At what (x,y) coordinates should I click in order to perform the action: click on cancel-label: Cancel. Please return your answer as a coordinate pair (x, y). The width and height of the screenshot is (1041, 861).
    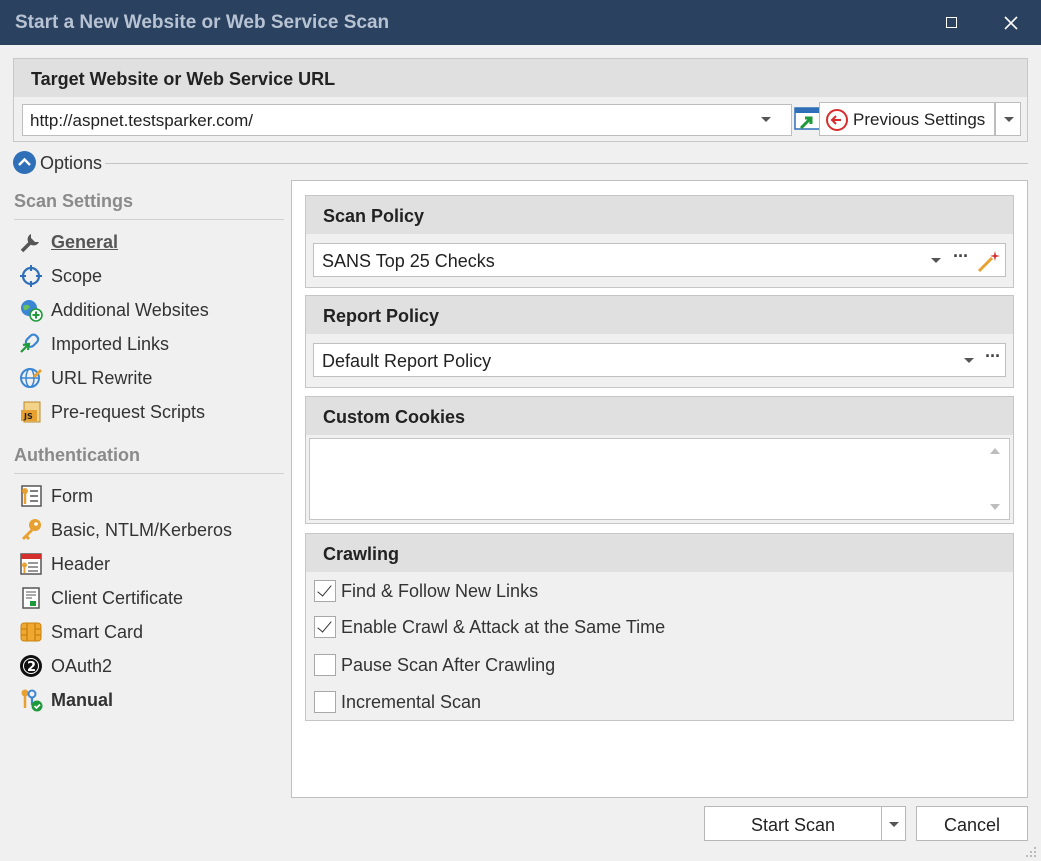
    Looking at the image, I should click on (972, 825).